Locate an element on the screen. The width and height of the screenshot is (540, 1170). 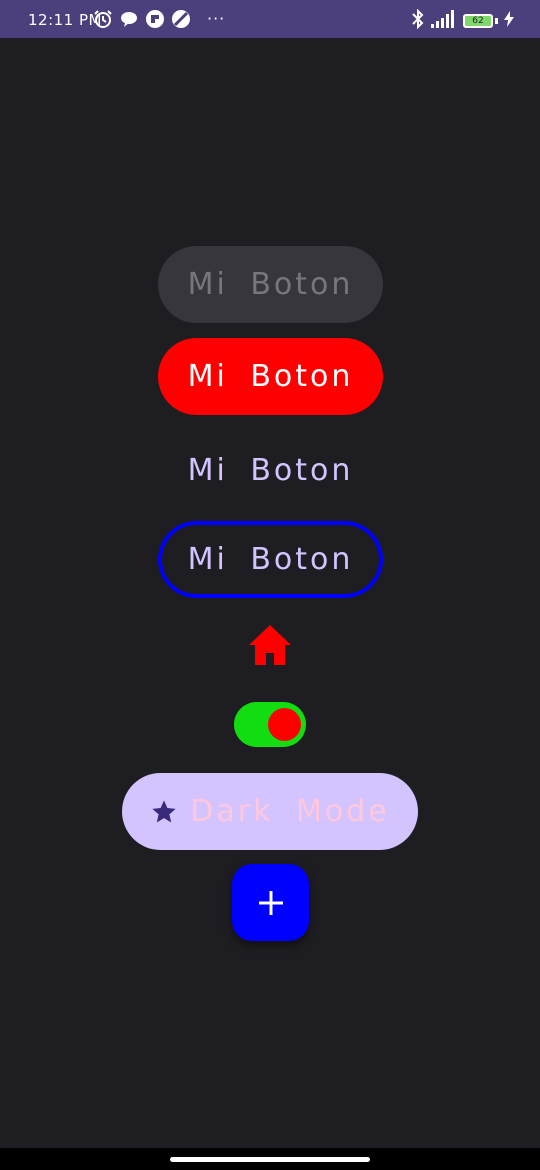
home-gesture-handle is located at coordinates (270, 1159).